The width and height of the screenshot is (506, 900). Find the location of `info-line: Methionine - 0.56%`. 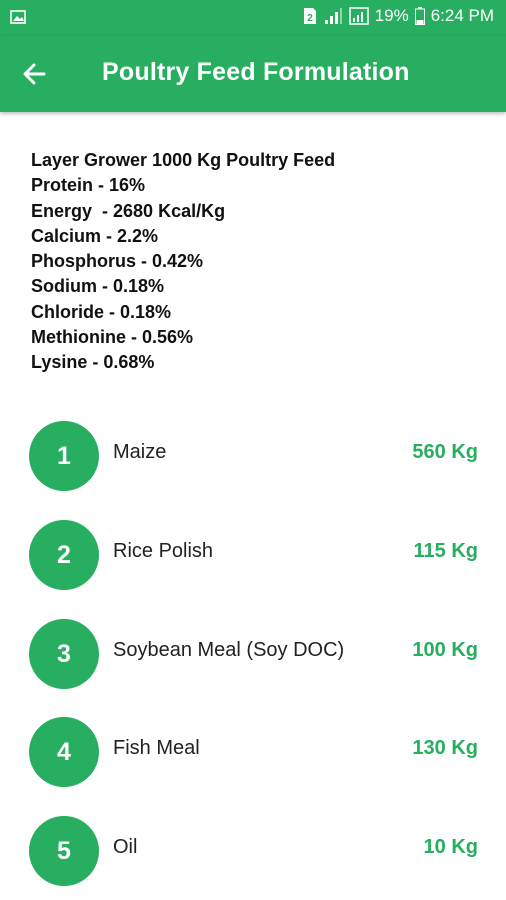

info-line: Methionine - 0.56% is located at coordinates (112, 337).